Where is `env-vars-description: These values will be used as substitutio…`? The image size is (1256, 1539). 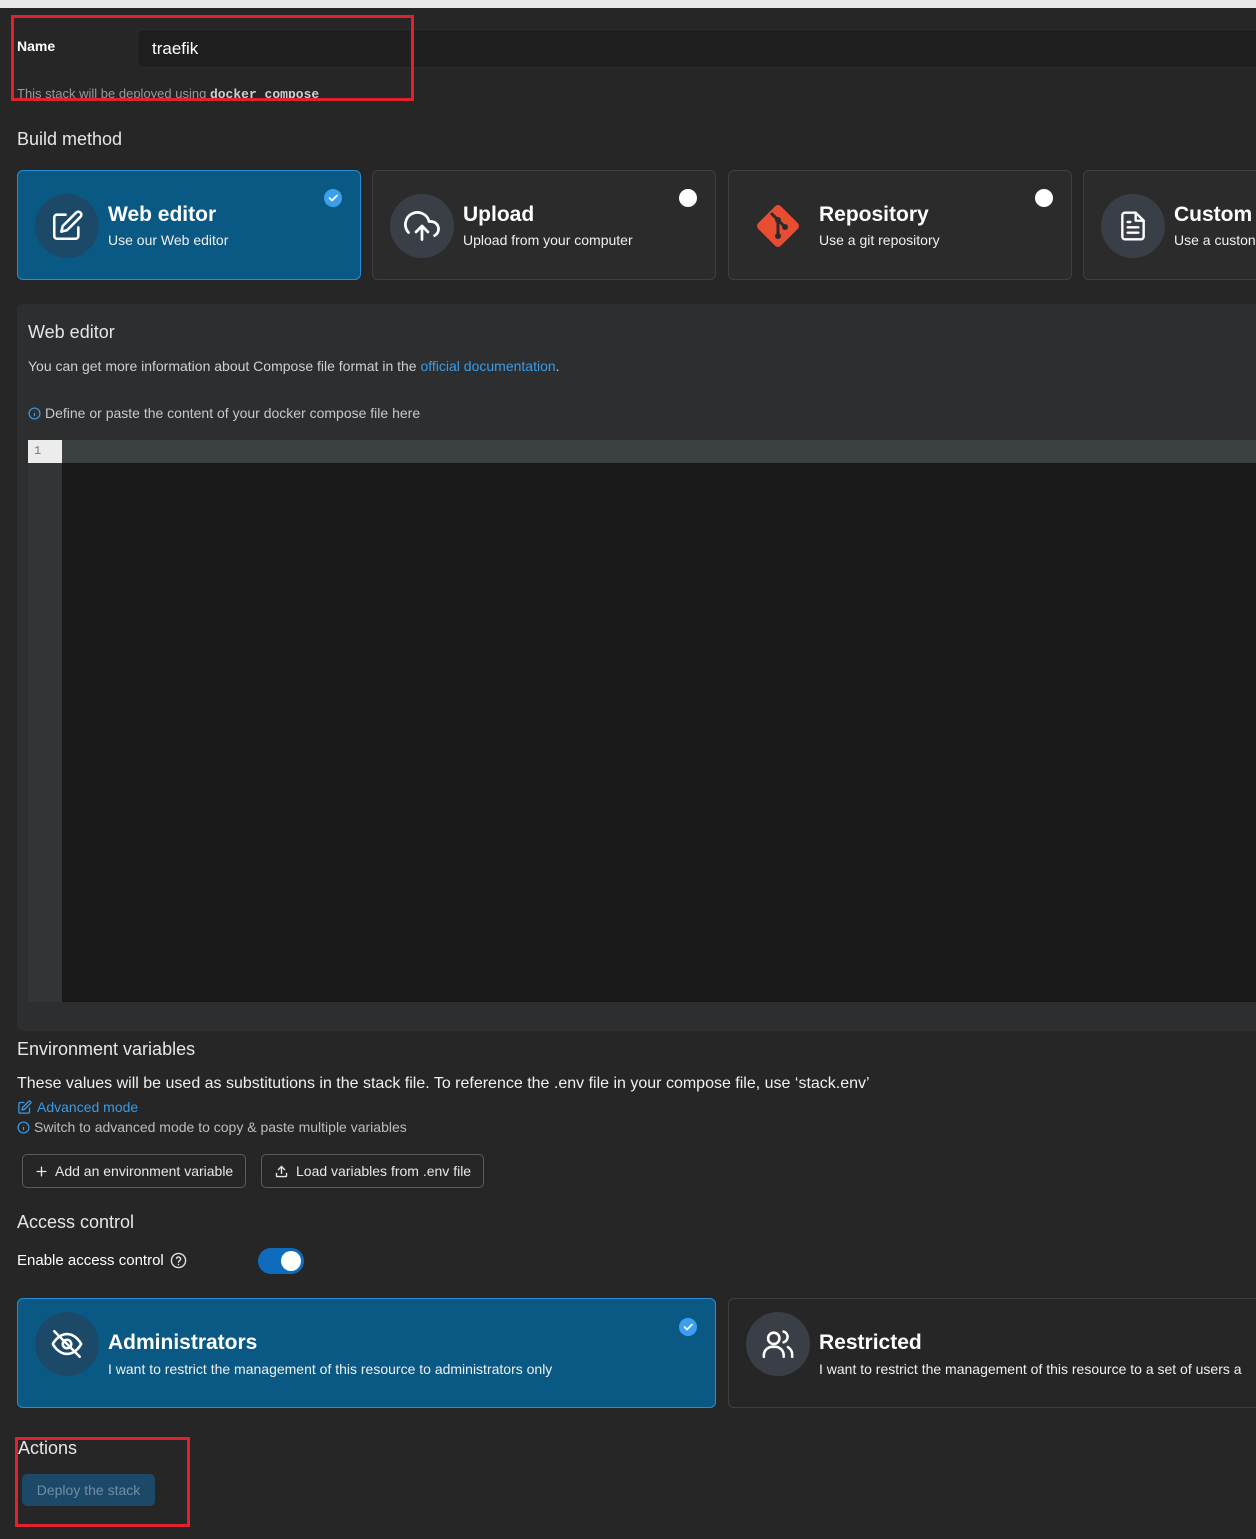
env-vars-description: These values will be used as substitutio… is located at coordinates (443, 1083).